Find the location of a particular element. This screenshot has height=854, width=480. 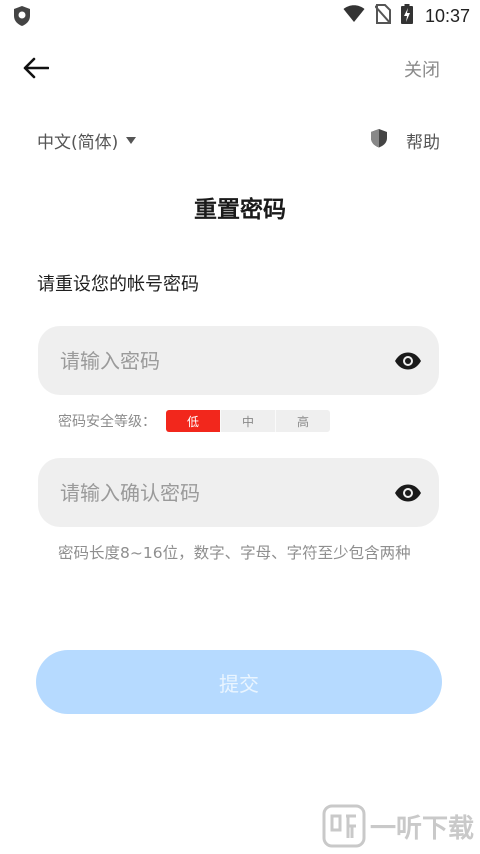

watermark-logo-icon is located at coordinates (344, 826).